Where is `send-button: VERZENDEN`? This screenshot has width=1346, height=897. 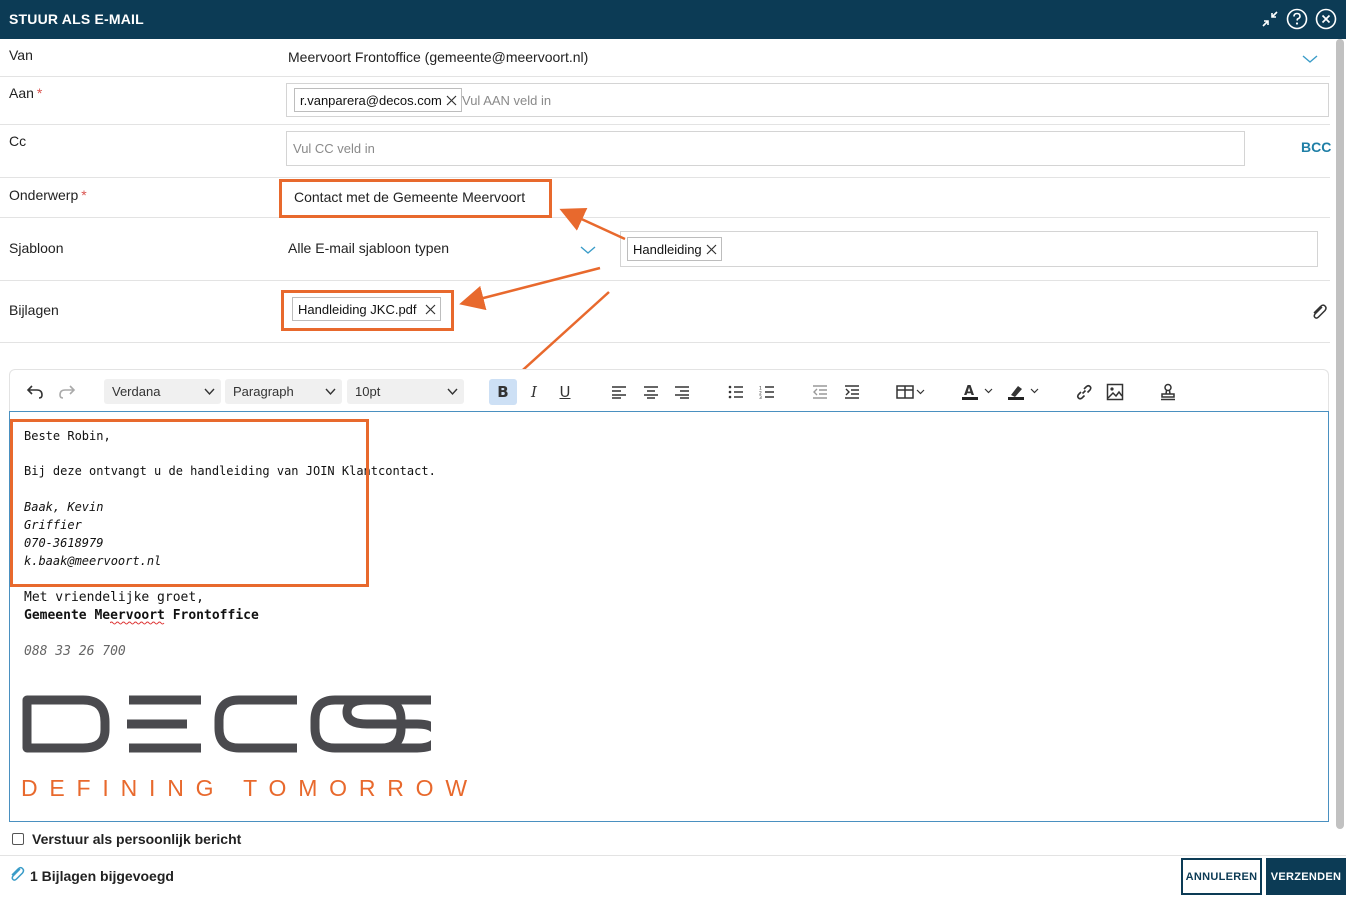
send-button: VERZENDEN is located at coordinates (1306, 876).